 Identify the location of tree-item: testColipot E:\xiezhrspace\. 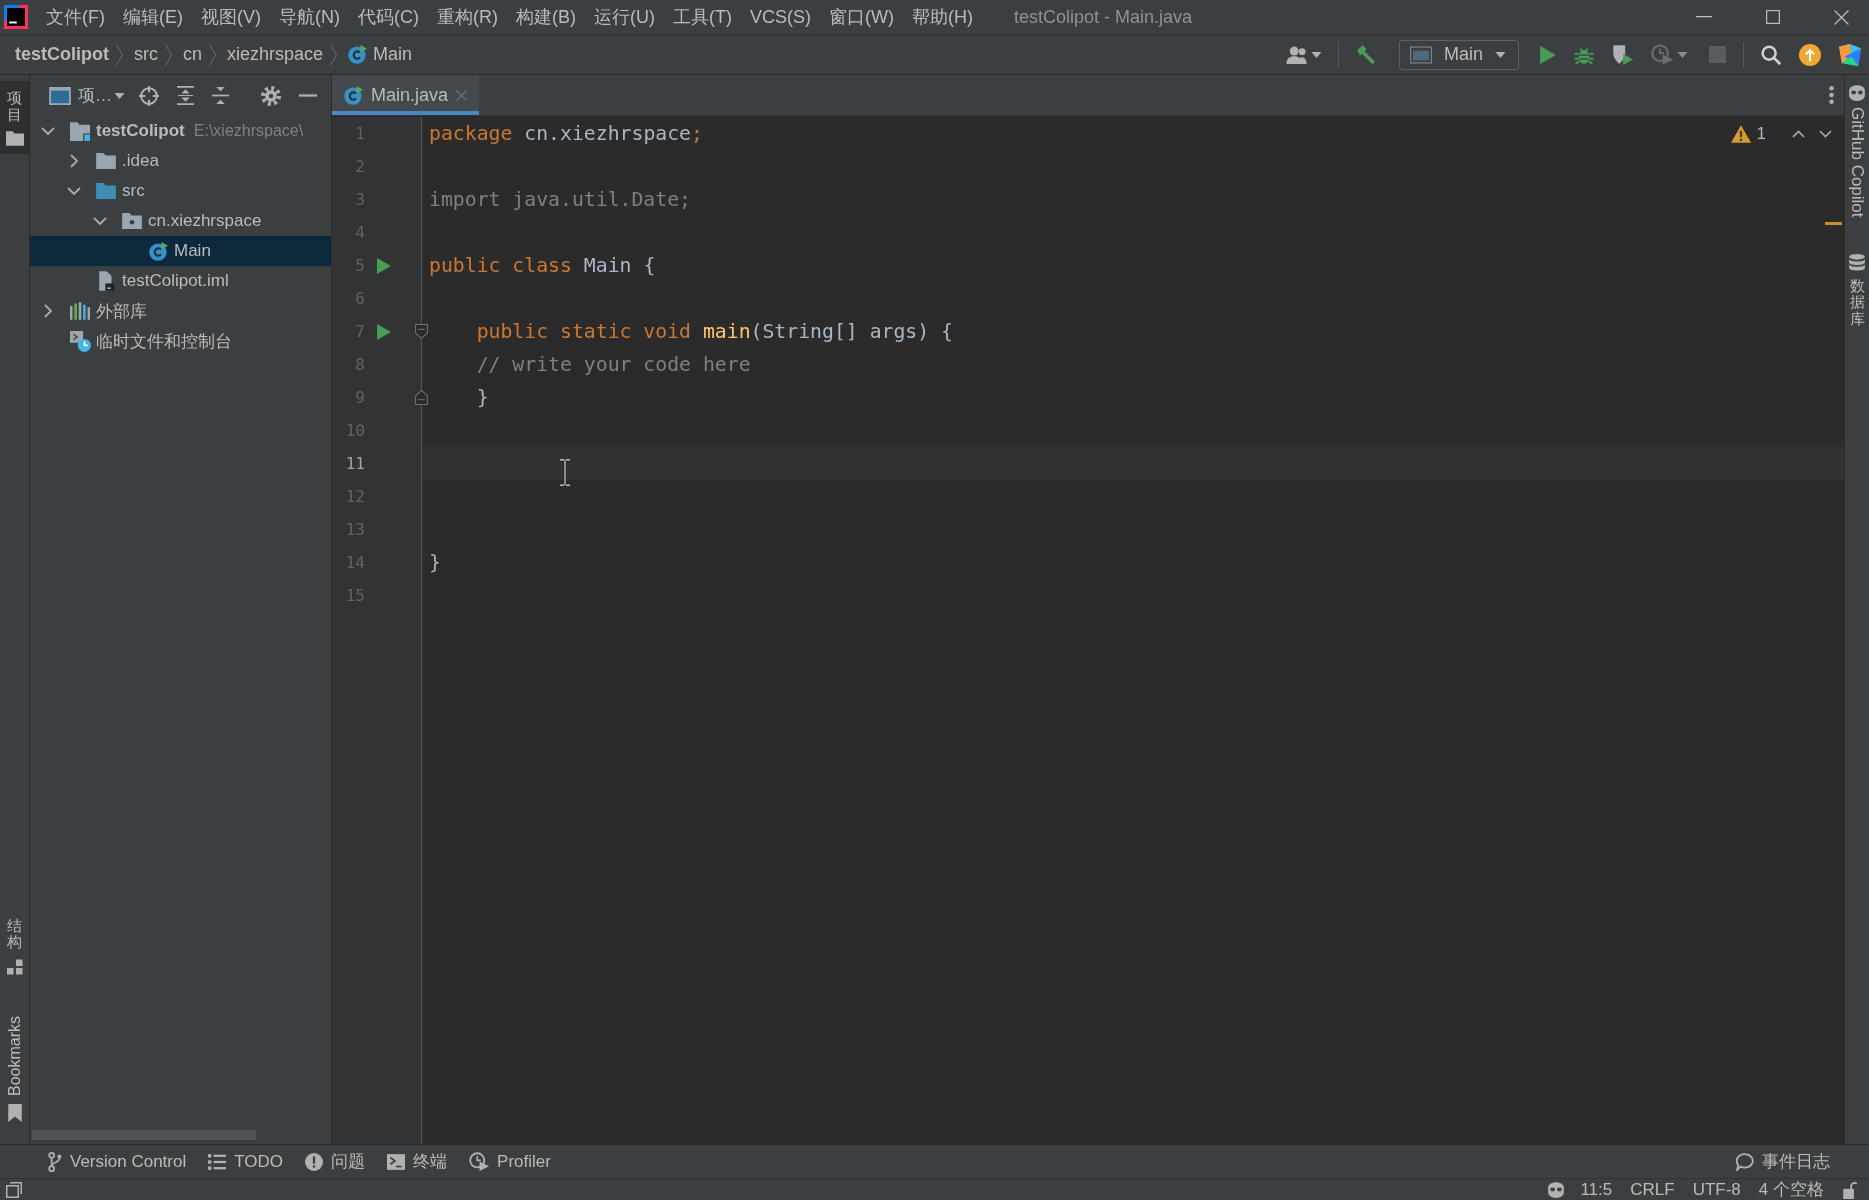
(180, 131).